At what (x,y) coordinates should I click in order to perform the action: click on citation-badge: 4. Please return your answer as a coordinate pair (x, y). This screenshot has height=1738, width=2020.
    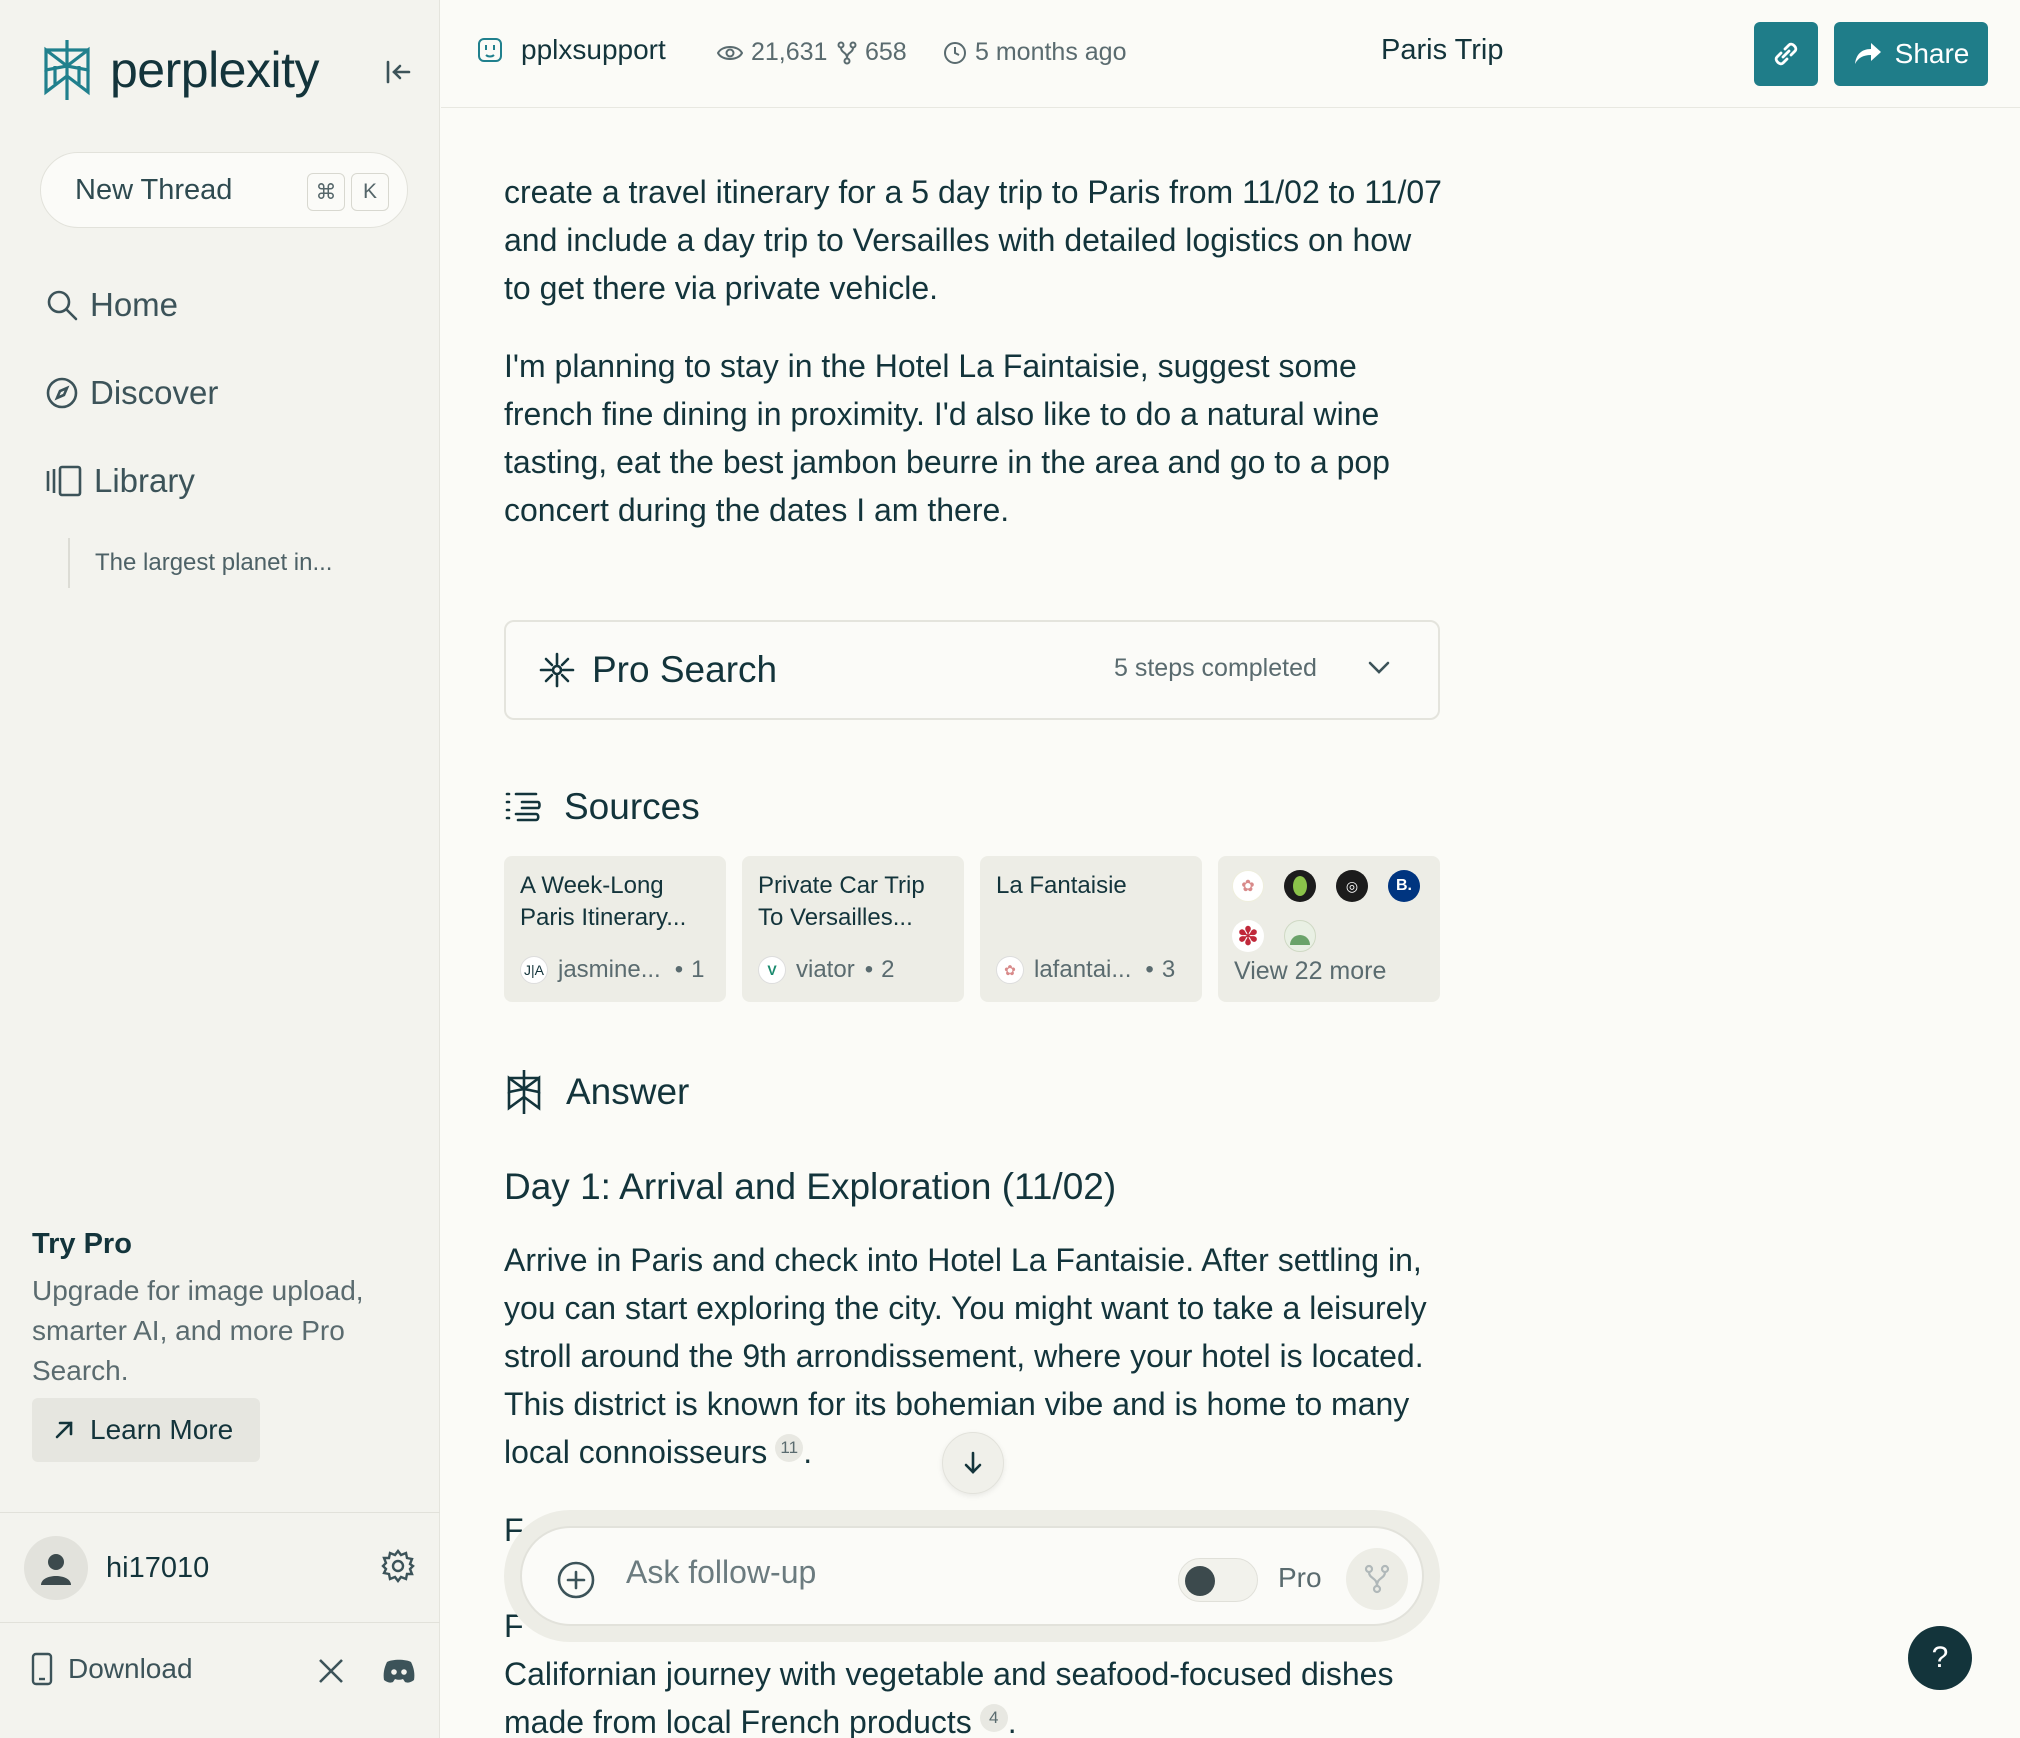
    Looking at the image, I should click on (993, 1718).